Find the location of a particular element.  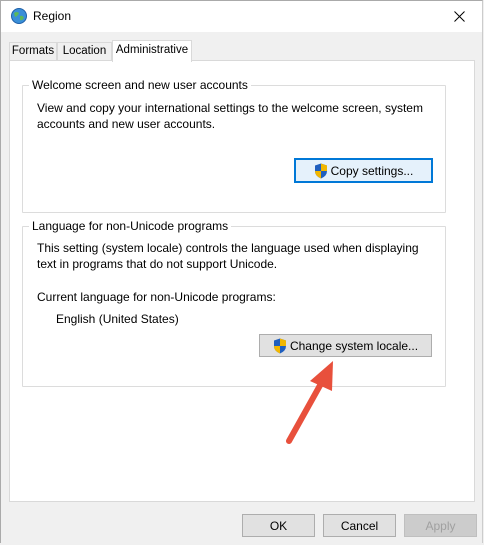

tab-label: Formats is located at coordinates (33, 51).